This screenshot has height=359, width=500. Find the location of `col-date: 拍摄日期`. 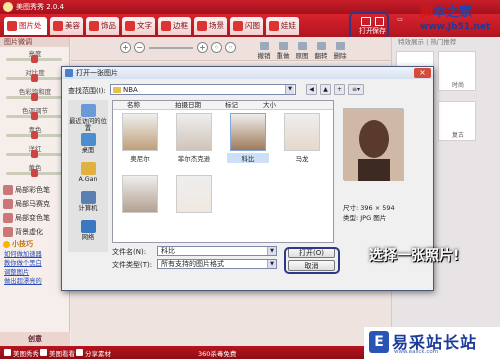

col-date: 拍摄日期 is located at coordinates (188, 105).